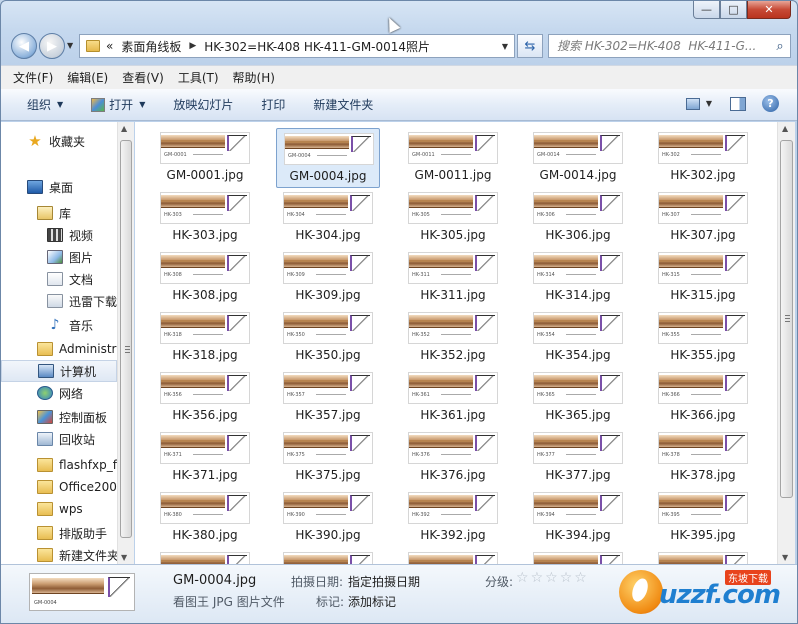 Image resolution: width=798 pixels, height=624 pixels. What do you see at coordinates (42, 393) in the screenshot?
I see `sidebar-item: 网络` at bounding box center [42, 393].